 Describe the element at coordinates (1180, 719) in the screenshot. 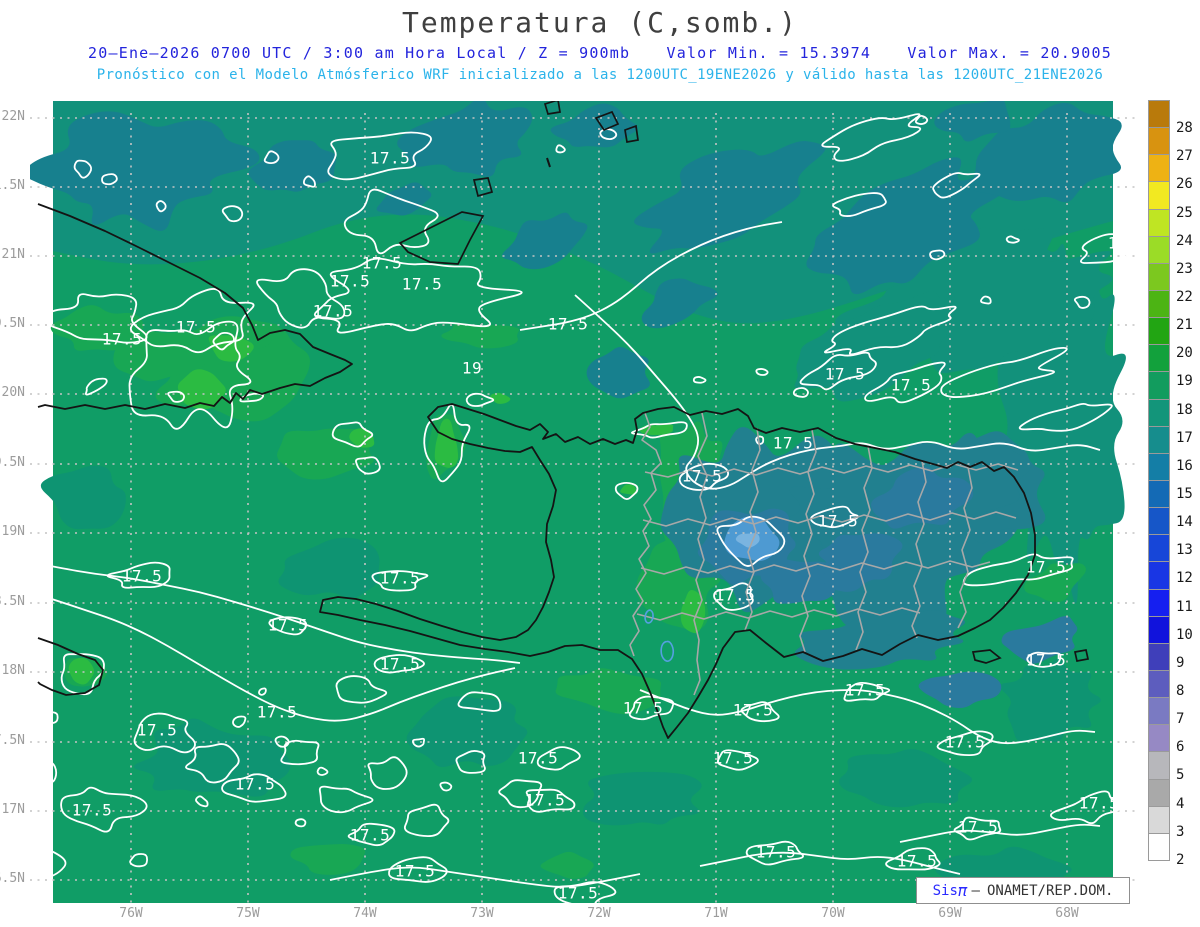

I see `colorbar-tick-label: 7` at that location.